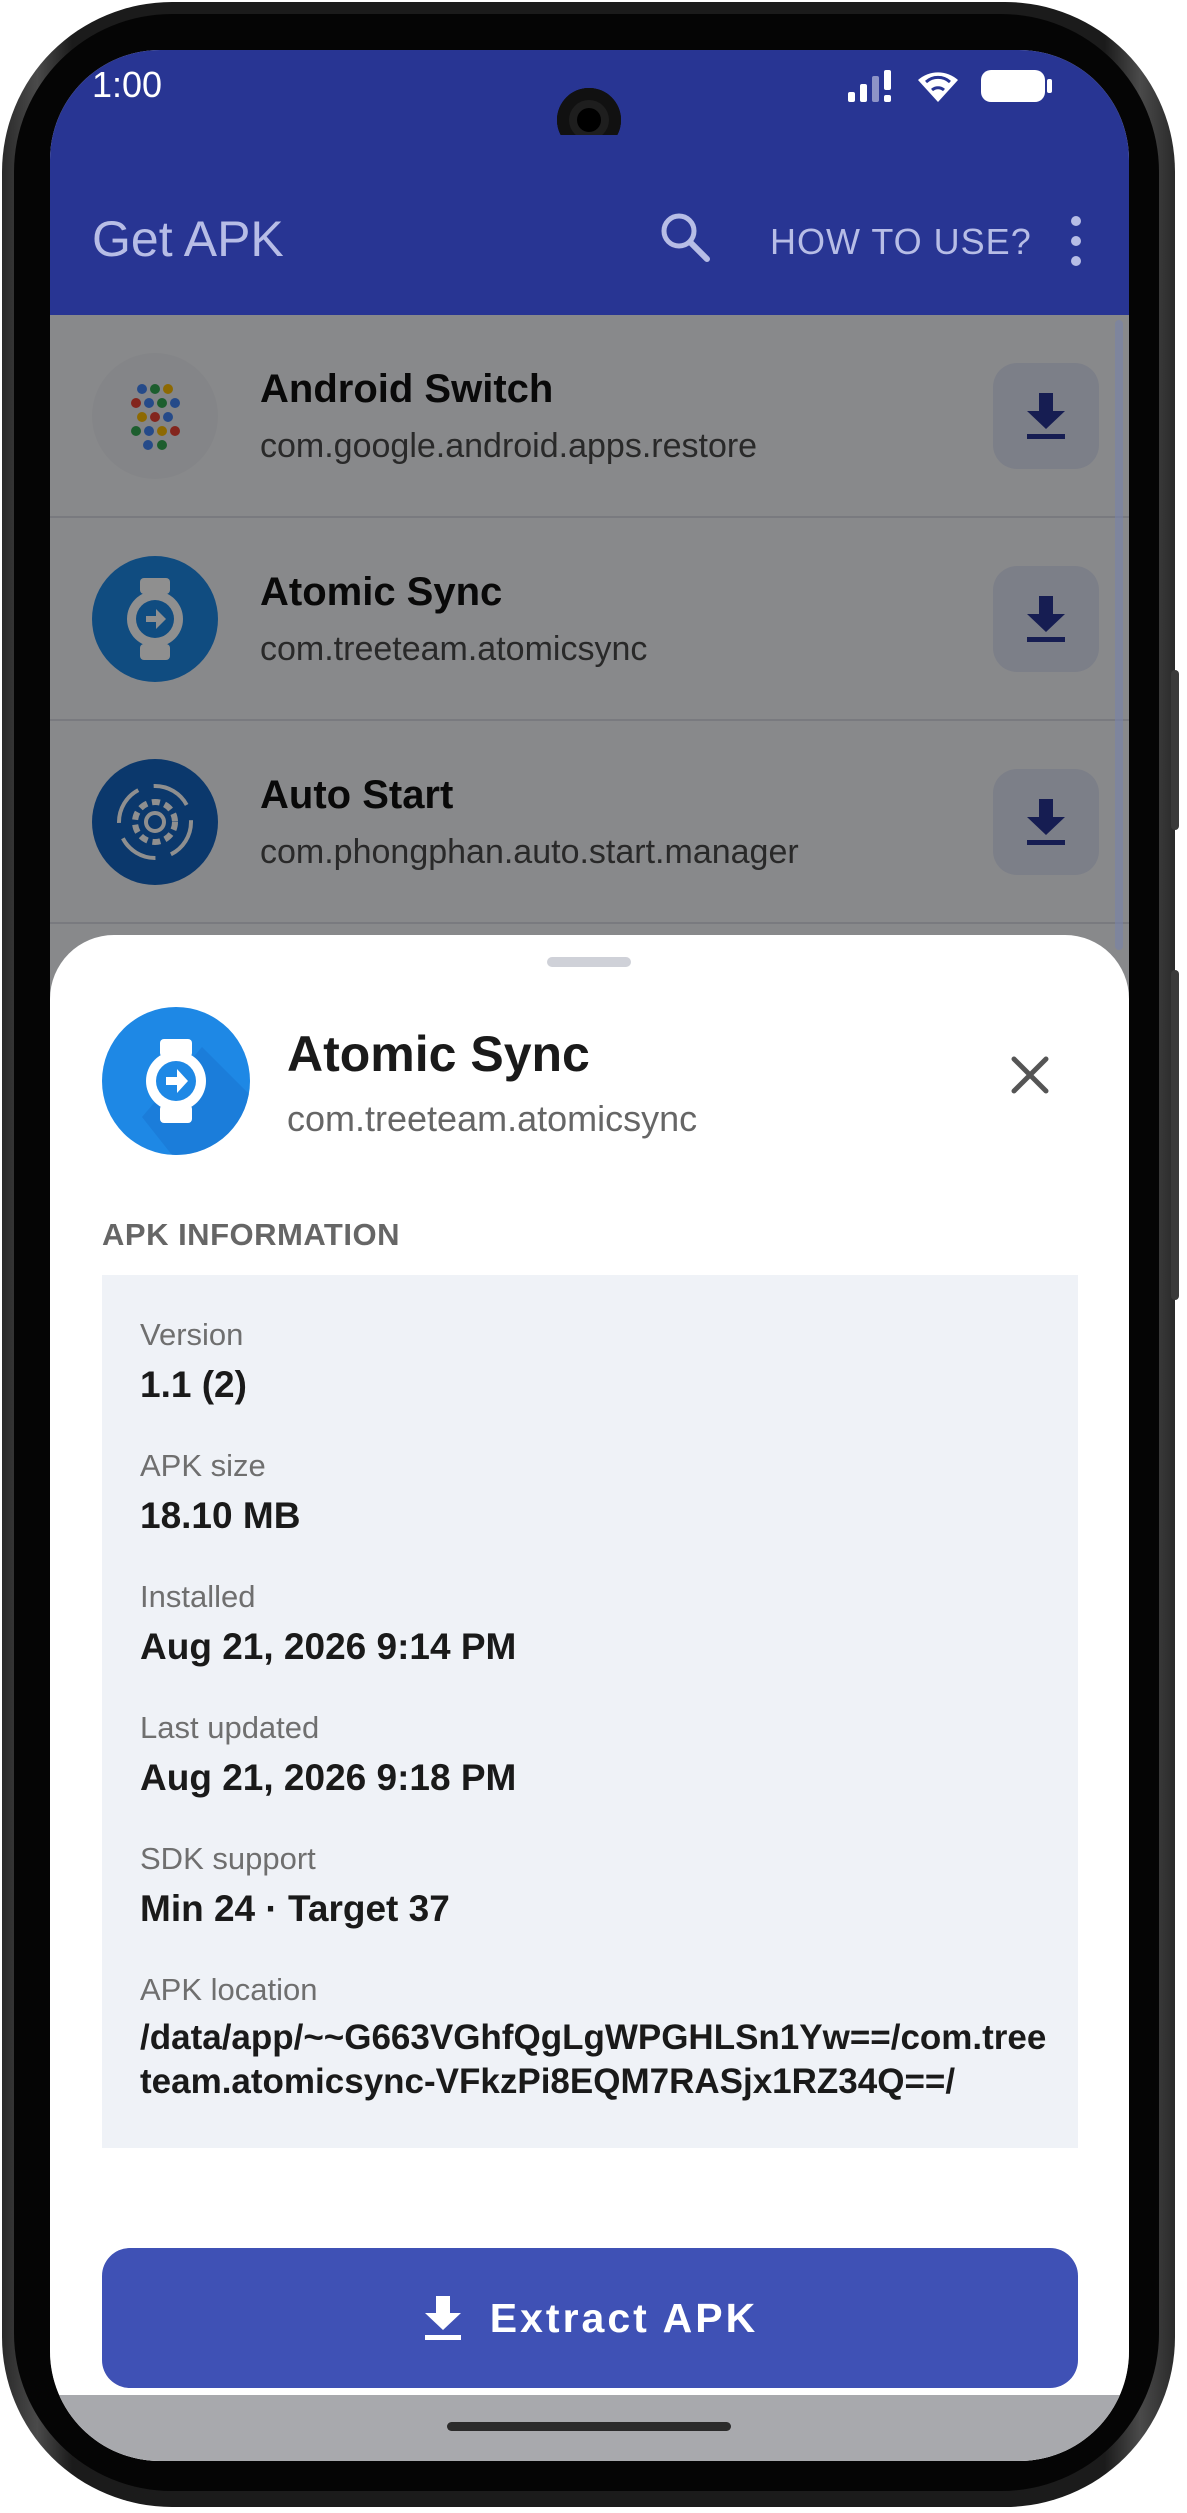 The height and width of the screenshot is (2513, 1187). Describe the element at coordinates (295, 1886) in the screenshot. I see `info-sdk-support: SDK support Min 24 · Target 37` at that location.